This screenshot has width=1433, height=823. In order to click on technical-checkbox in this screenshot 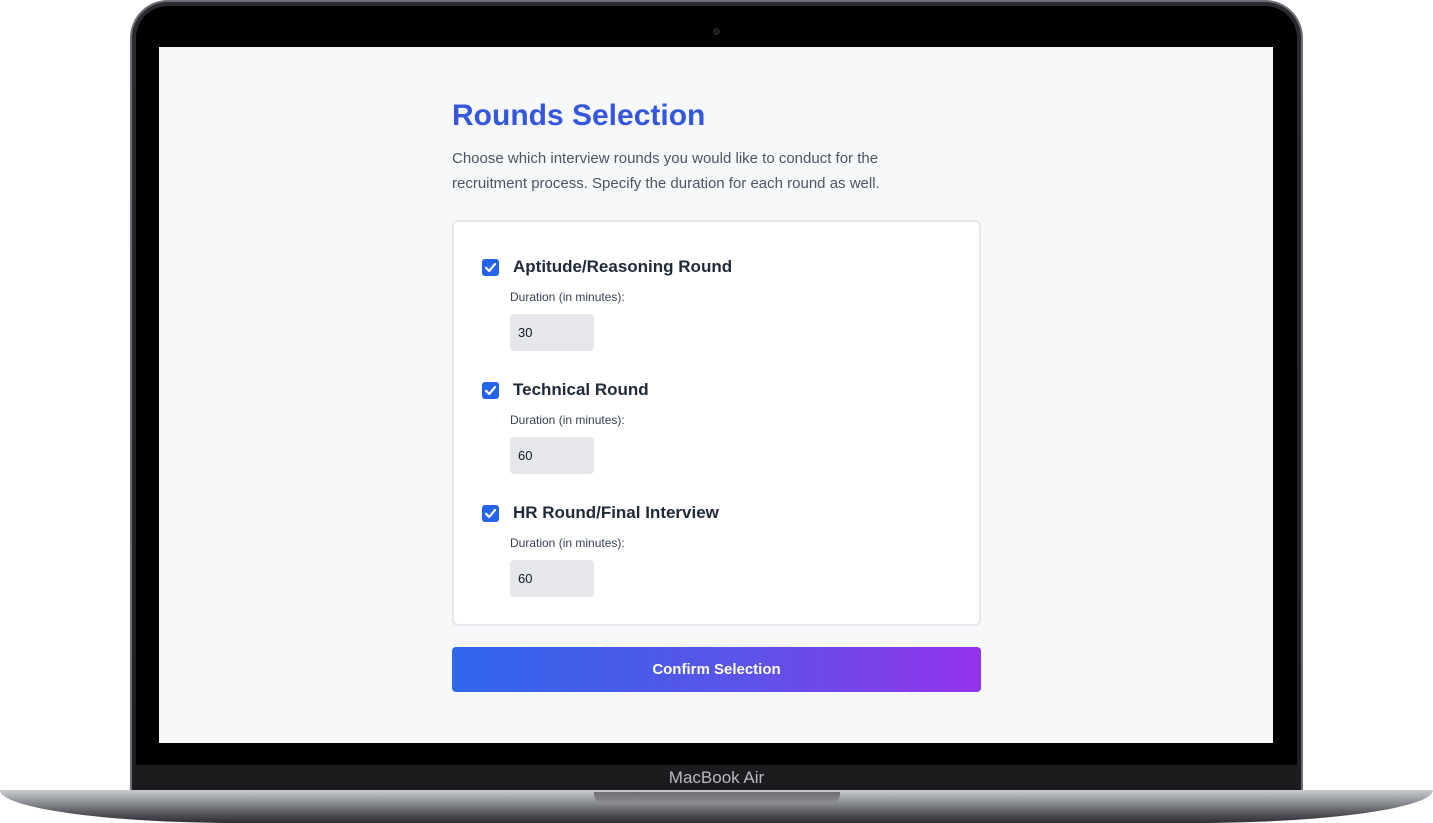, I will do `click(490, 390)`.